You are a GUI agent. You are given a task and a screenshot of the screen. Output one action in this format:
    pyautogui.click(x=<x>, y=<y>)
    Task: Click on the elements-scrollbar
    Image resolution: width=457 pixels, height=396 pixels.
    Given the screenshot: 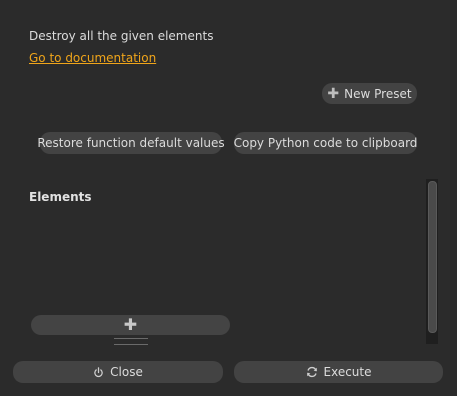 What is the action you would take?
    pyautogui.click(x=432, y=261)
    